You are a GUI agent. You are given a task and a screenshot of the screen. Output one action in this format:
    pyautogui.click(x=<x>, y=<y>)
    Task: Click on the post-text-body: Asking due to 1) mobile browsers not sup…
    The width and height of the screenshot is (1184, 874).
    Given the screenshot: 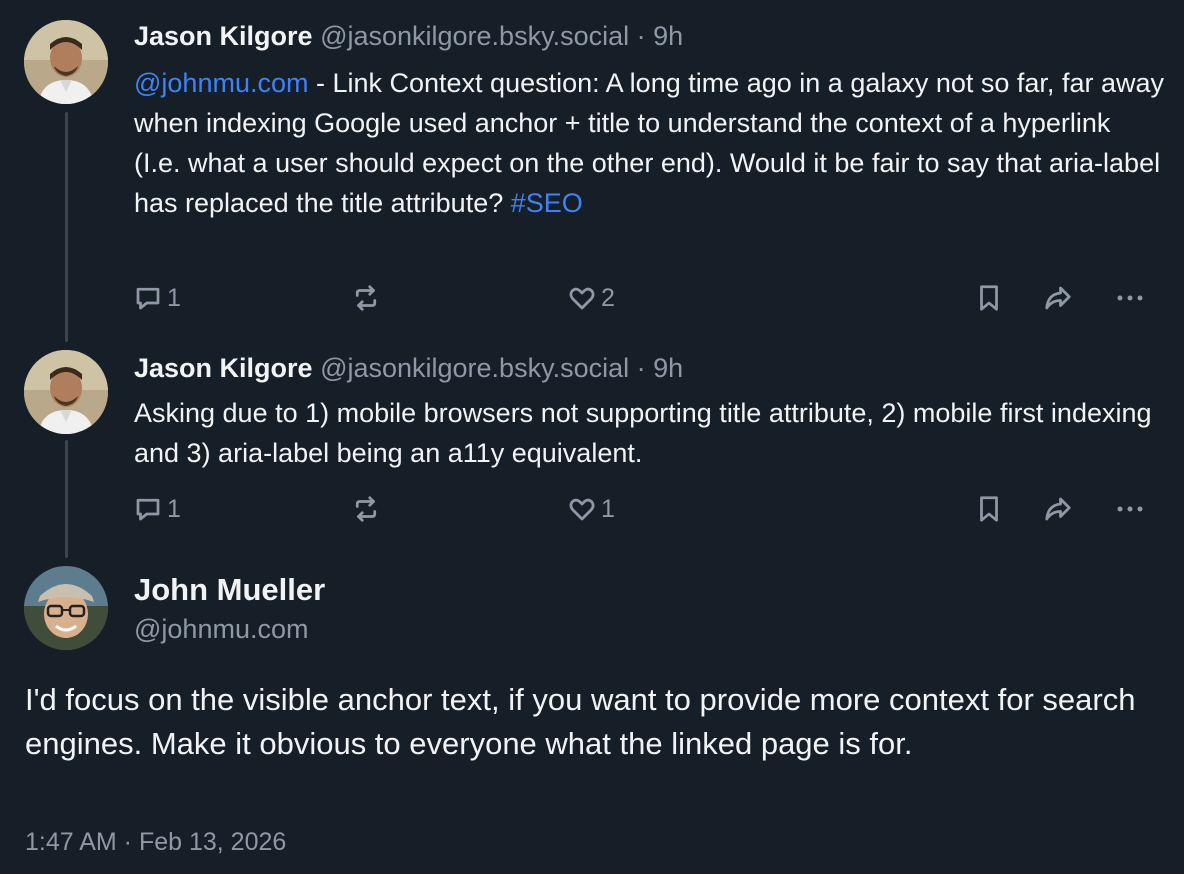 What is the action you would take?
    pyautogui.click(x=643, y=433)
    